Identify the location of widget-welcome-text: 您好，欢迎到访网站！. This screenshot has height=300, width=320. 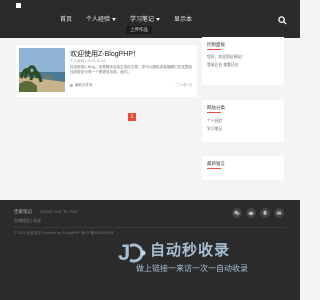
(226, 57).